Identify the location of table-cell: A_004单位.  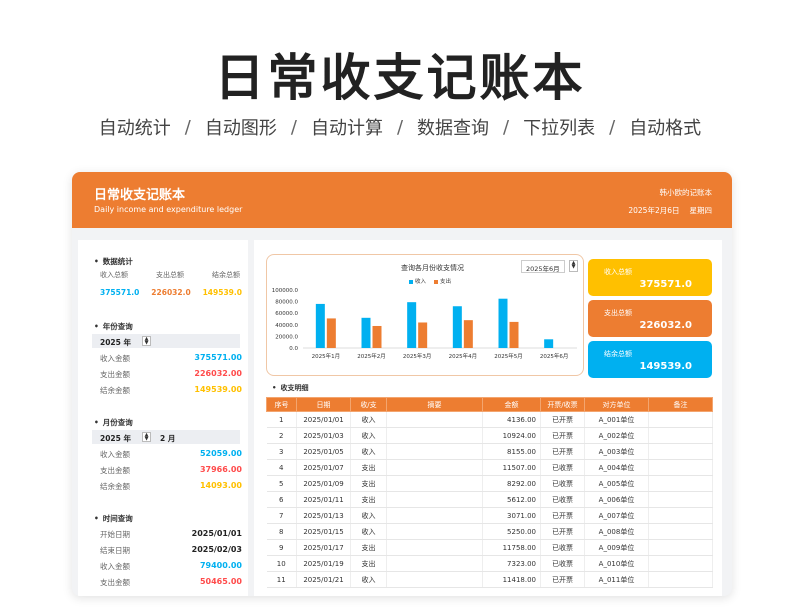
(616, 467).